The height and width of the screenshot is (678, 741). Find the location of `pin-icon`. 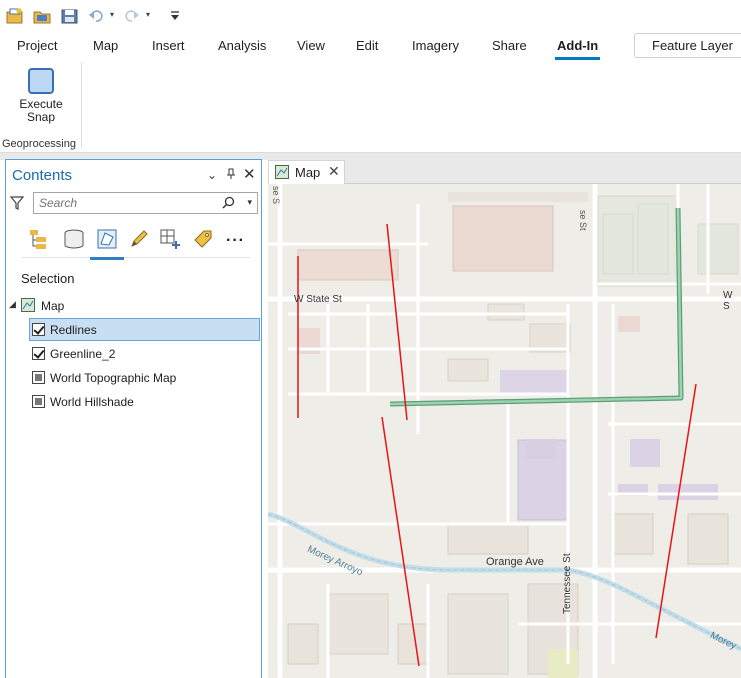

pin-icon is located at coordinates (231, 175).